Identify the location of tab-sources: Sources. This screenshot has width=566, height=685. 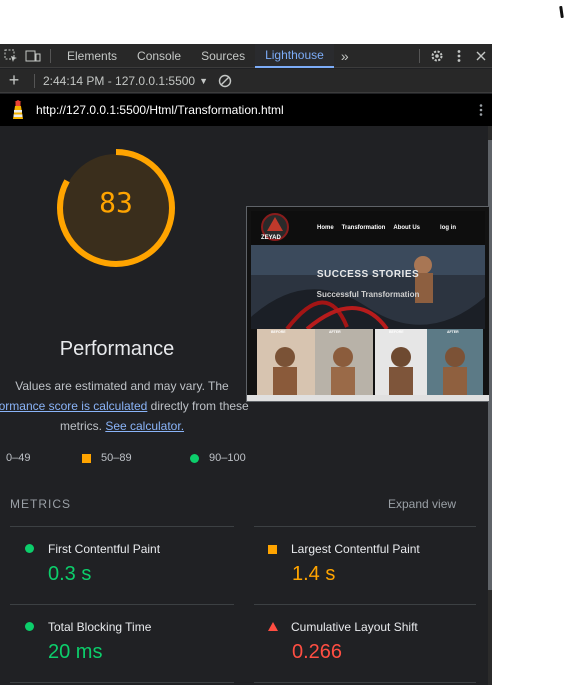
(223, 56).